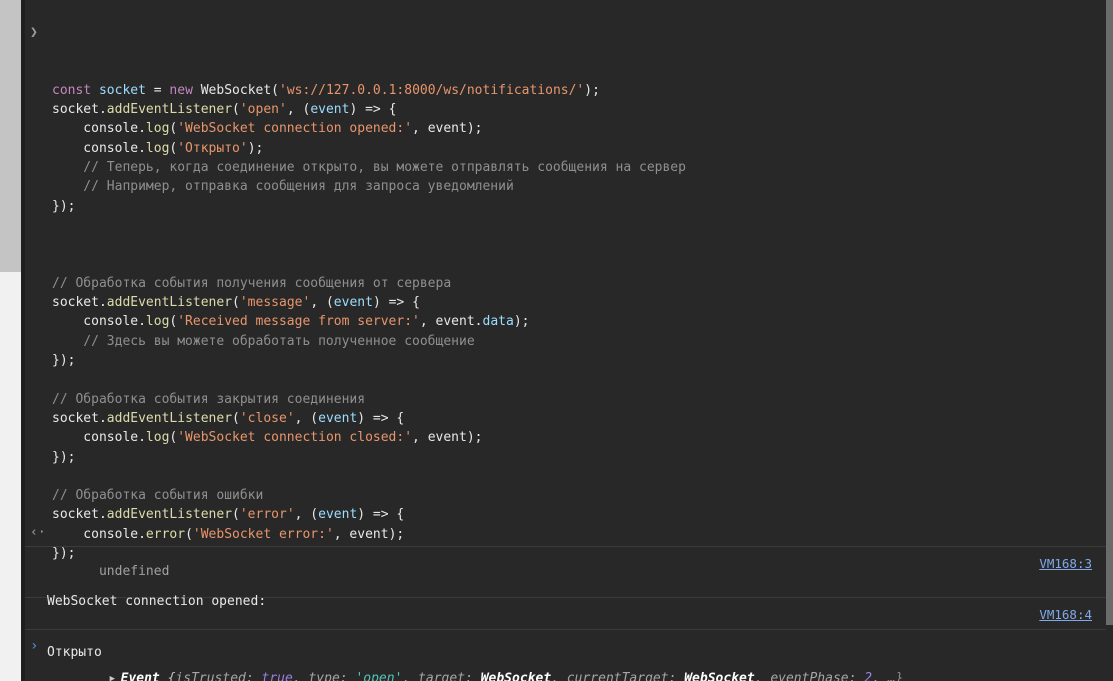  I want to click on code-token: new, so click(185, 90).